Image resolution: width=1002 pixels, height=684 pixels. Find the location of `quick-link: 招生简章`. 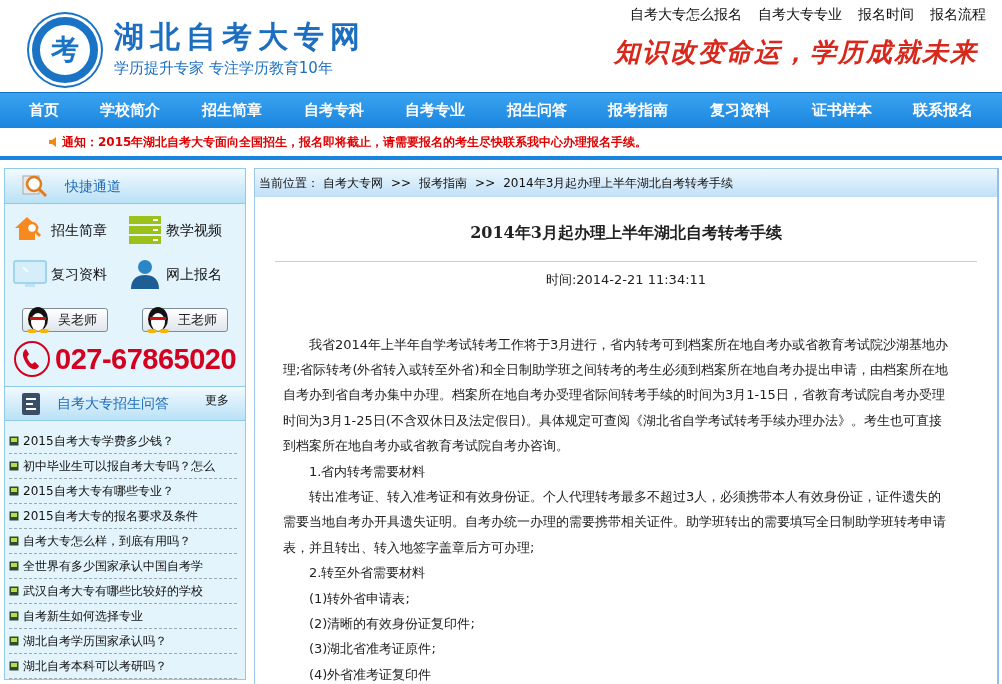

quick-link: 招生简章 is located at coordinates (70, 230).